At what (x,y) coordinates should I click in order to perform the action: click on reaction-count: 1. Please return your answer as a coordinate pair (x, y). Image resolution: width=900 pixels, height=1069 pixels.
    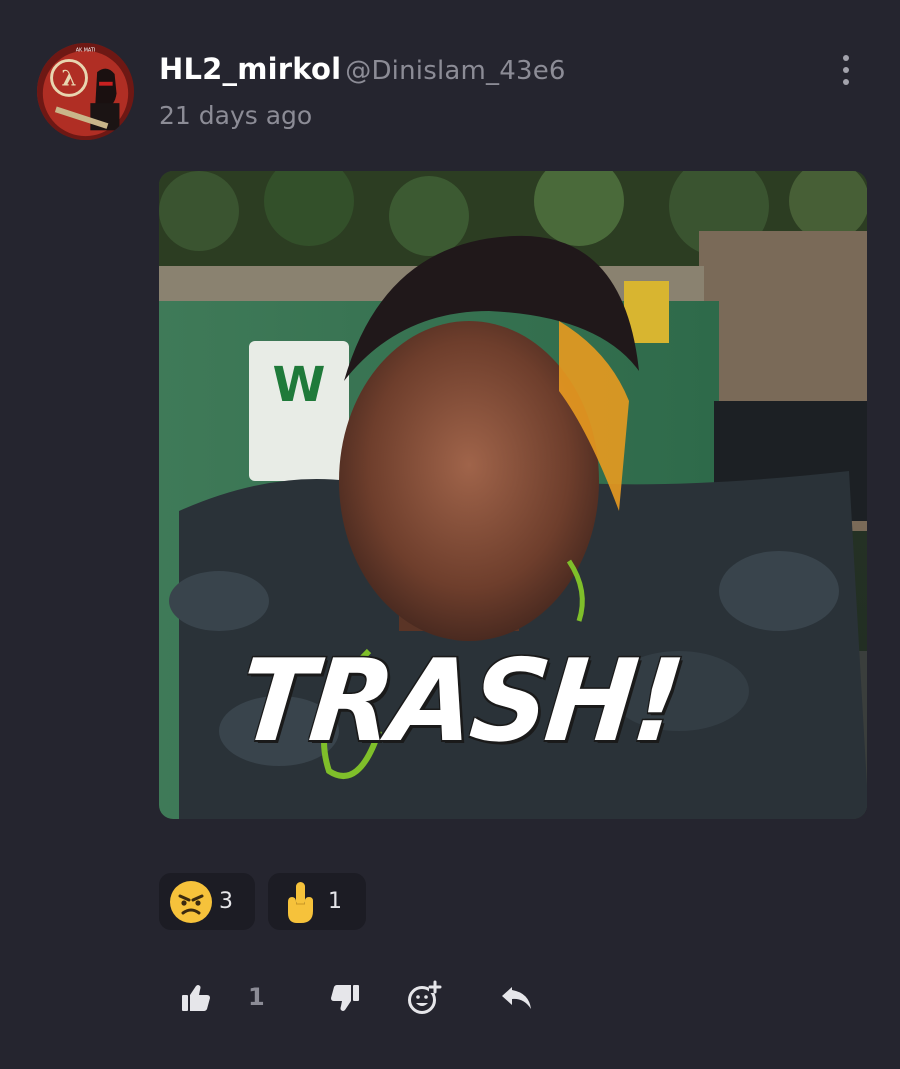
    Looking at the image, I should click on (335, 901).